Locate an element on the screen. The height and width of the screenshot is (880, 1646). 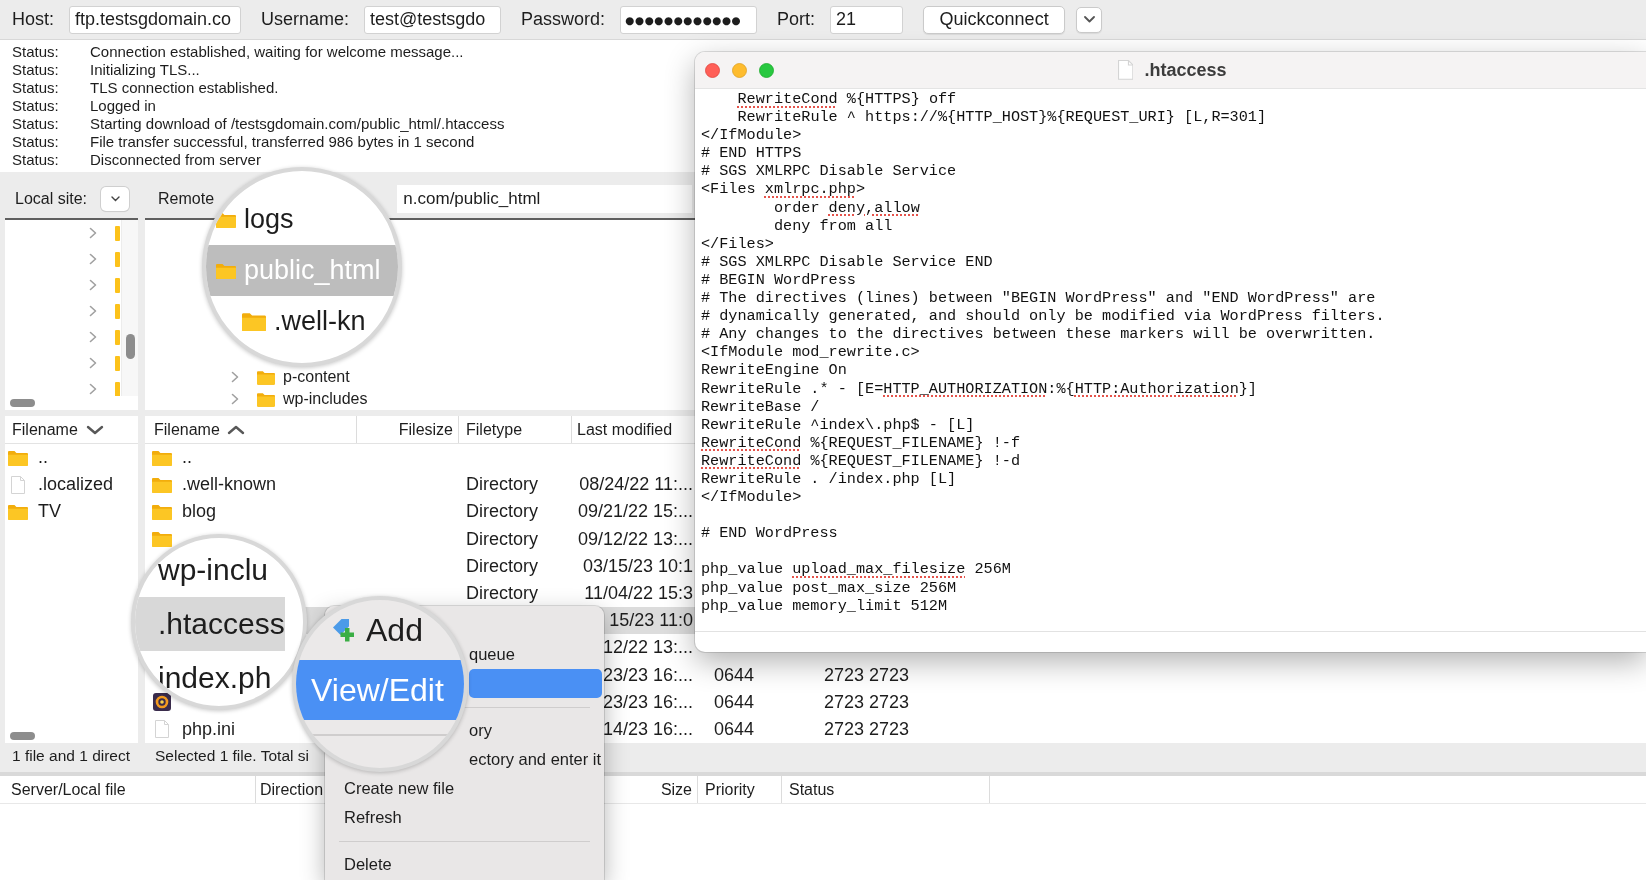
chevron-down-icon is located at coordinates (1089, 19).